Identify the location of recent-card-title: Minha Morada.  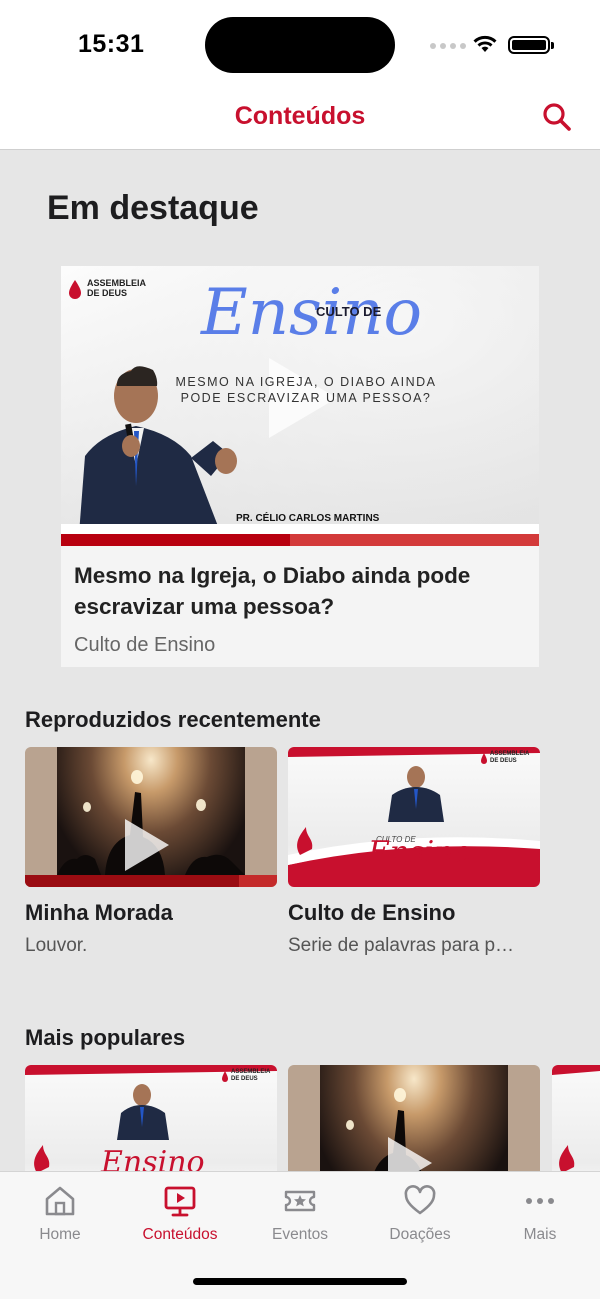
(99, 912).